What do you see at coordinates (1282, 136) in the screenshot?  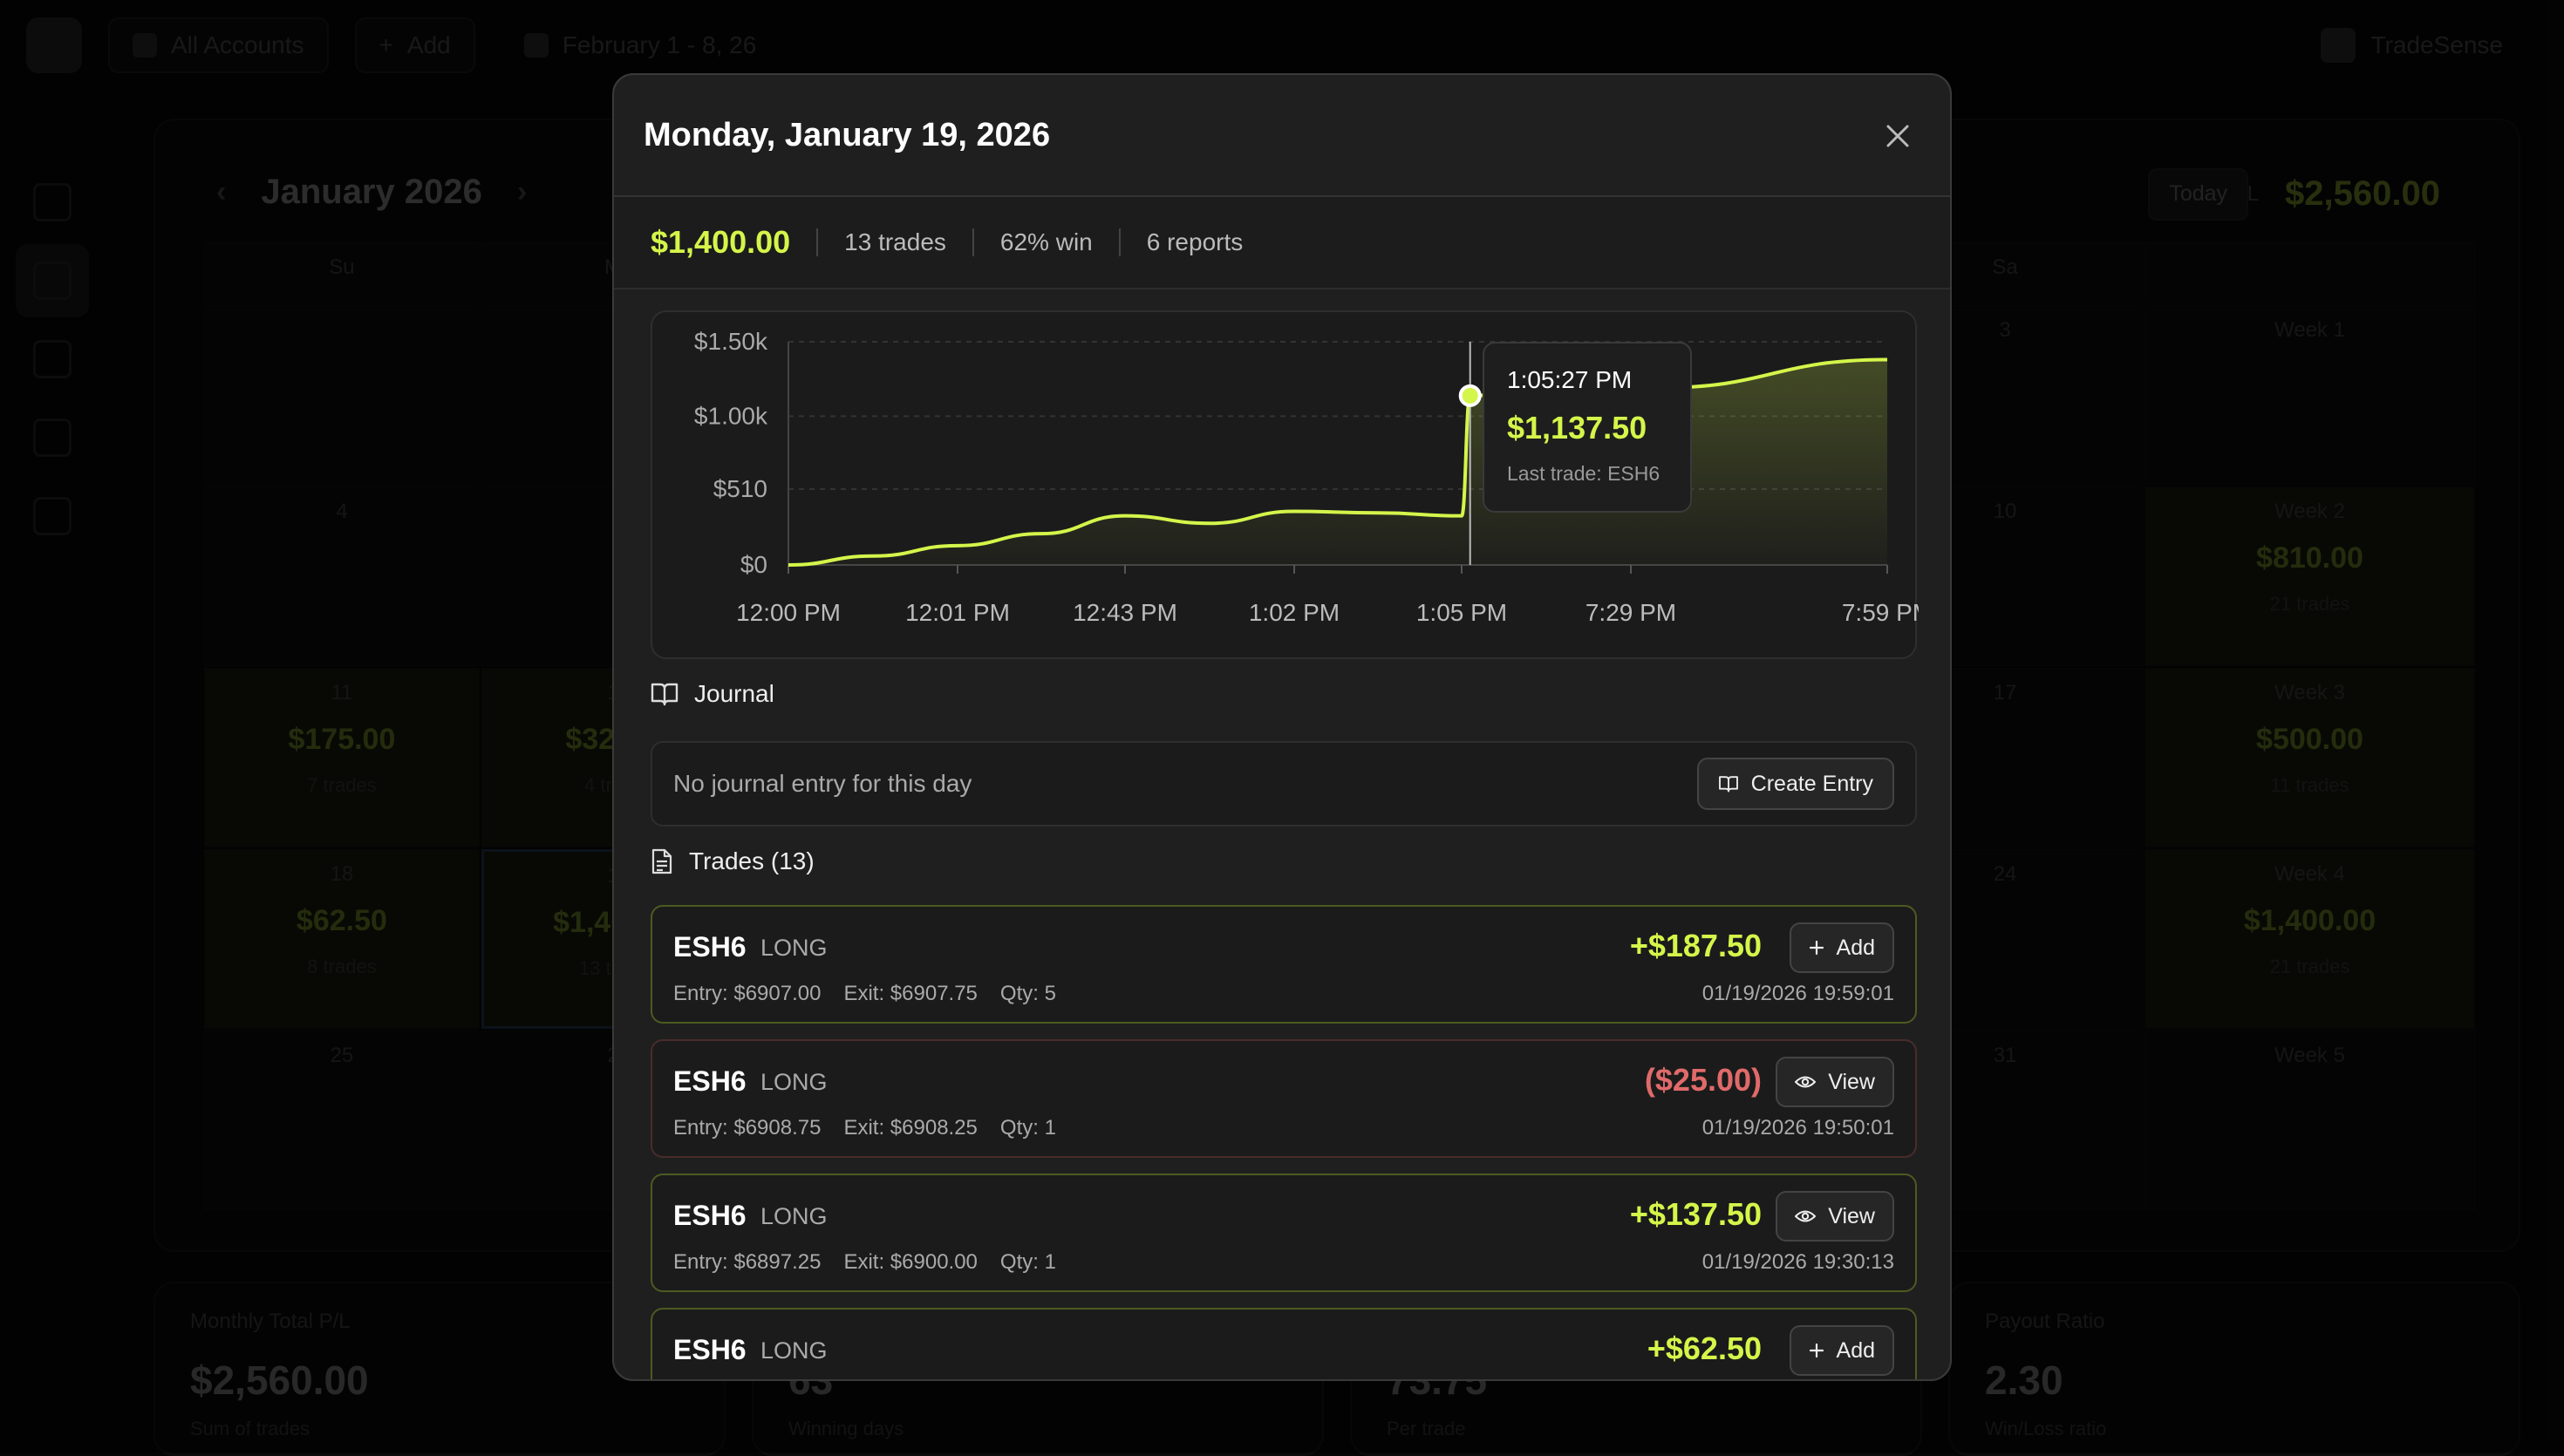 I see `modal-header: Monday, January 19, 2026` at bounding box center [1282, 136].